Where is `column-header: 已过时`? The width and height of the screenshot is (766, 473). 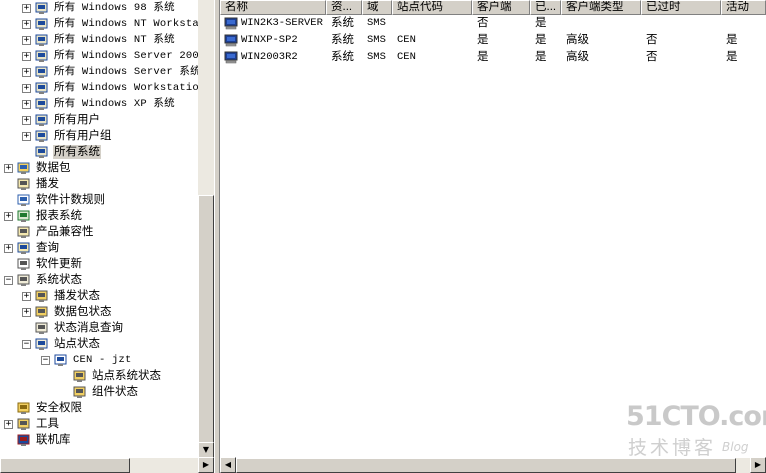 column-header: 已过时 is located at coordinates (681, 7).